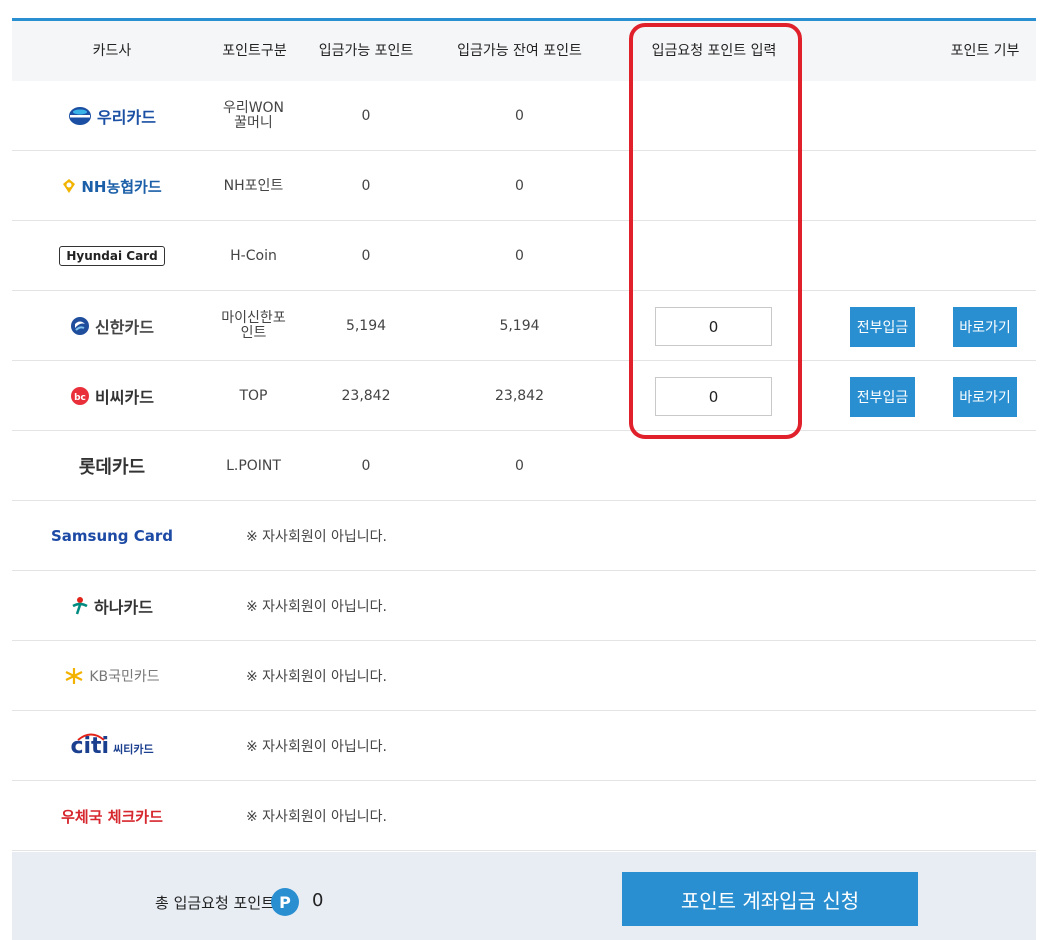 Image resolution: width=1054 pixels, height=940 pixels. I want to click on table-row: citi 씨티카드 ※ 자사회원이 아닙니다., so click(524, 746).